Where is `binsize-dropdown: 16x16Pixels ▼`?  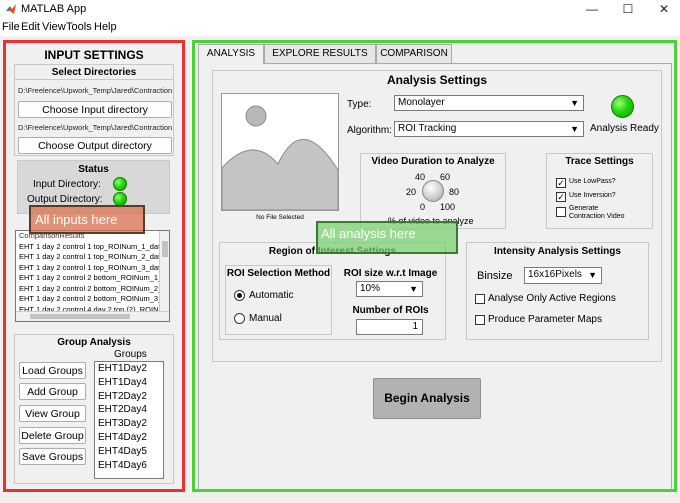 binsize-dropdown: 16x16Pixels ▼ is located at coordinates (563, 275).